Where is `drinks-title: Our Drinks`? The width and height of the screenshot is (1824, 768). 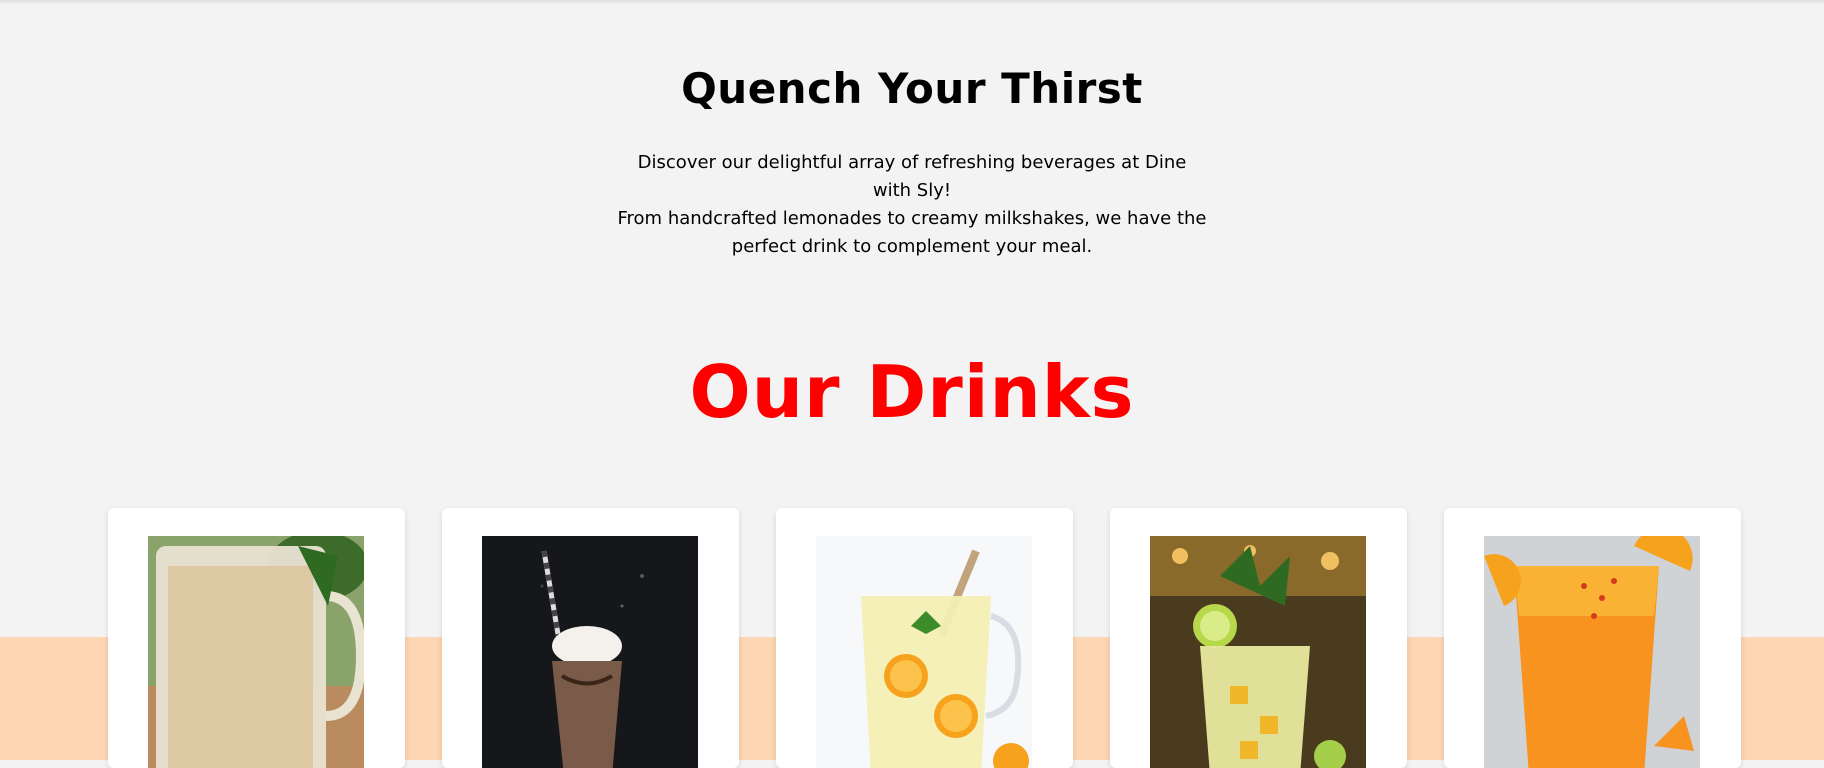 drinks-title: Our Drinks is located at coordinates (912, 392).